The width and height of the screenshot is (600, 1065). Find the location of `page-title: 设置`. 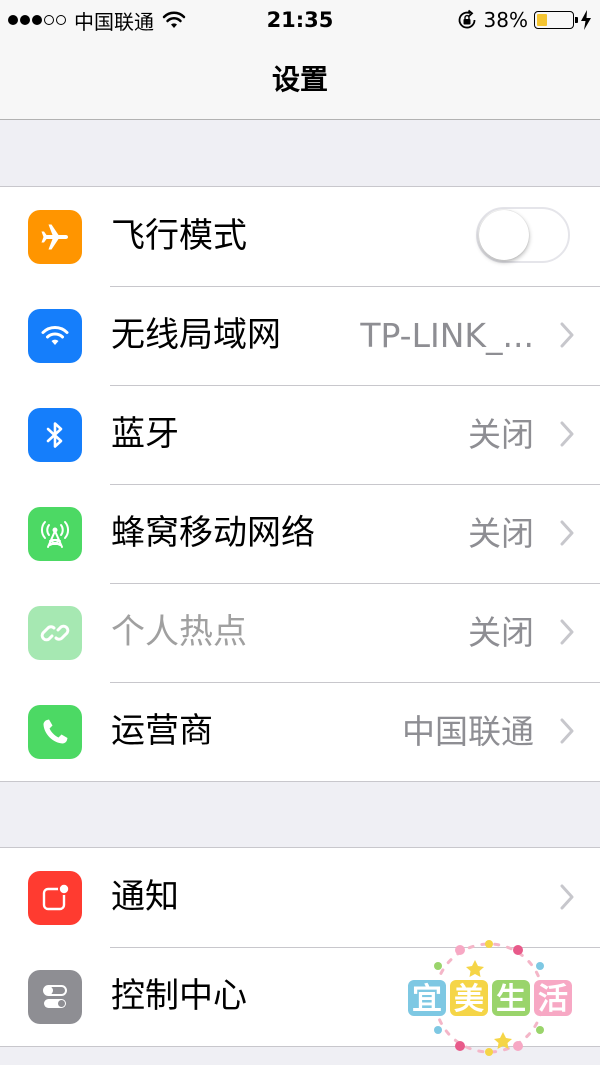

page-title: 设置 is located at coordinates (299, 79).